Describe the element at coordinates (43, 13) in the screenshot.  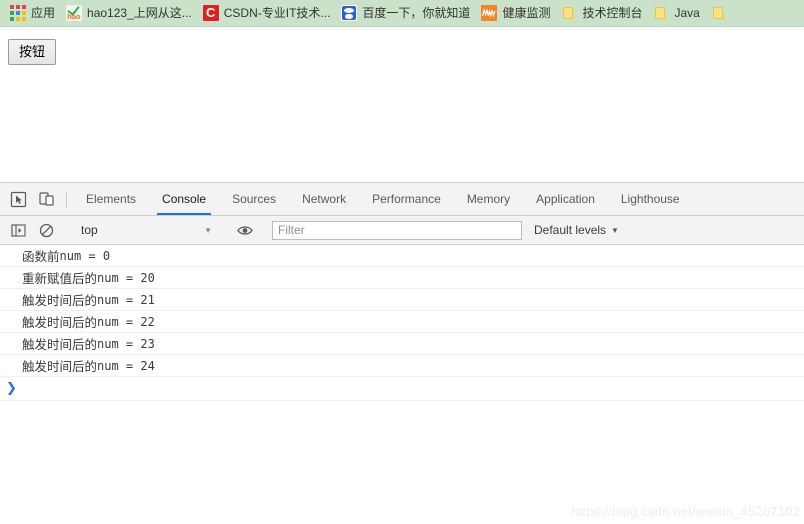
I see `bookmark-label: 应用` at that location.